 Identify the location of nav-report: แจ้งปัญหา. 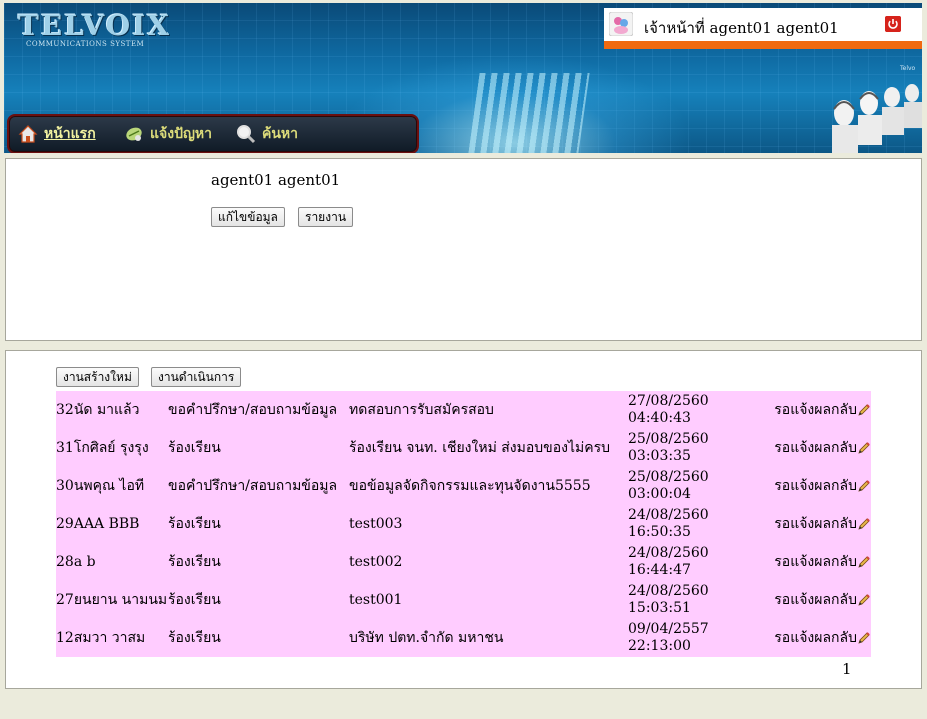
(167, 134).